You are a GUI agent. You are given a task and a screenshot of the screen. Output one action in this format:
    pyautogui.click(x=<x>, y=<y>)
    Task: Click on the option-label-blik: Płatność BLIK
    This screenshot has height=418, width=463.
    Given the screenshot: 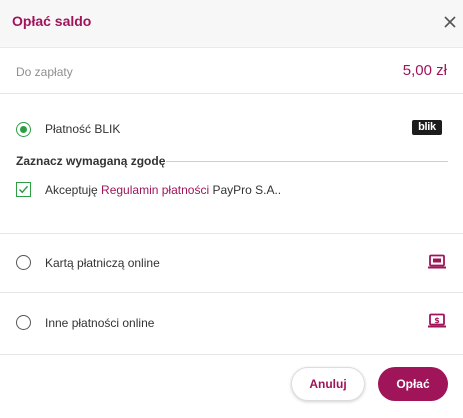 What is the action you would take?
    pyautogui.click(x=82, y=129)
    